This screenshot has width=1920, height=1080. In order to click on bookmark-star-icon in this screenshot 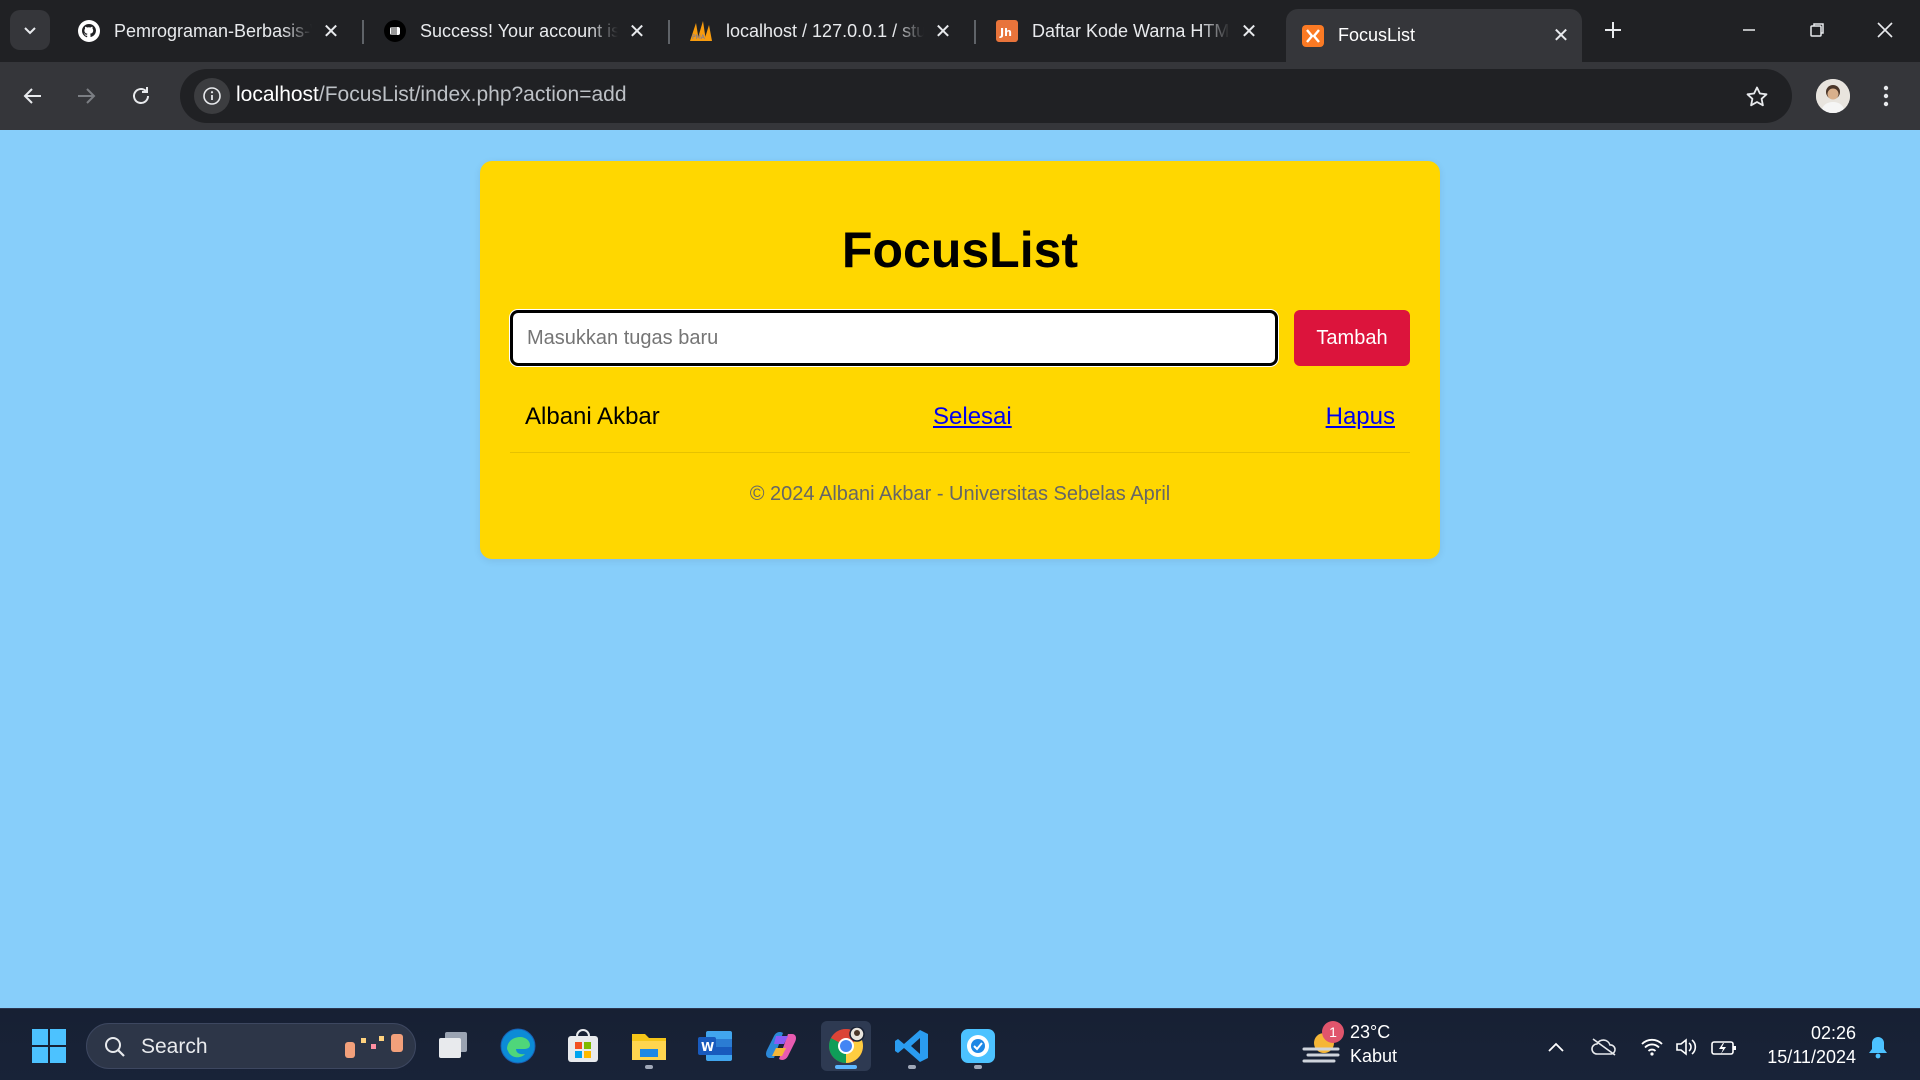, I will do `click(1757, 97)`.